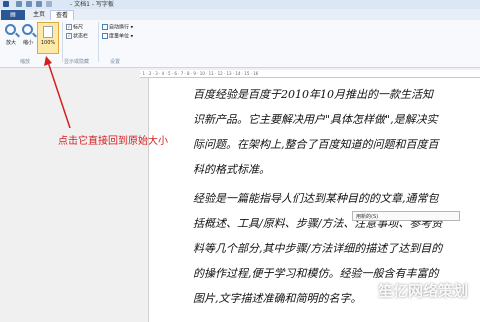 This screenshot has width=480, height=322. What do you see at coordinates (406, 216) in the screenshot?
I see `context-tooltip: 用新的(S)` at bounding box center [406, 216].